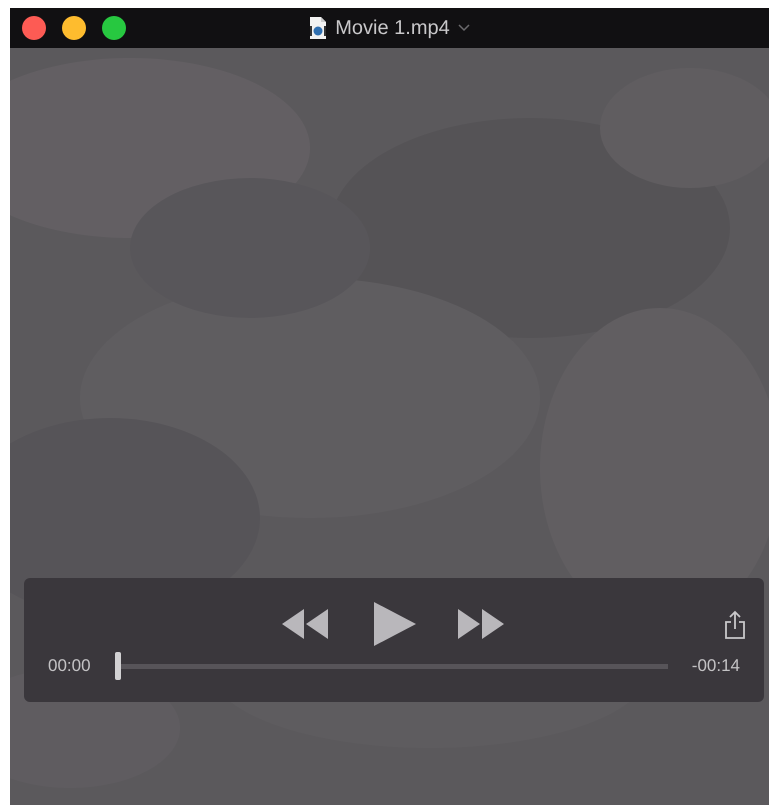 Image resolution: width=769 pixels, height=805 pixels. Describe the element at coordinates (318, 28) in the screenshot. I see `movie-file-icon` at that location.